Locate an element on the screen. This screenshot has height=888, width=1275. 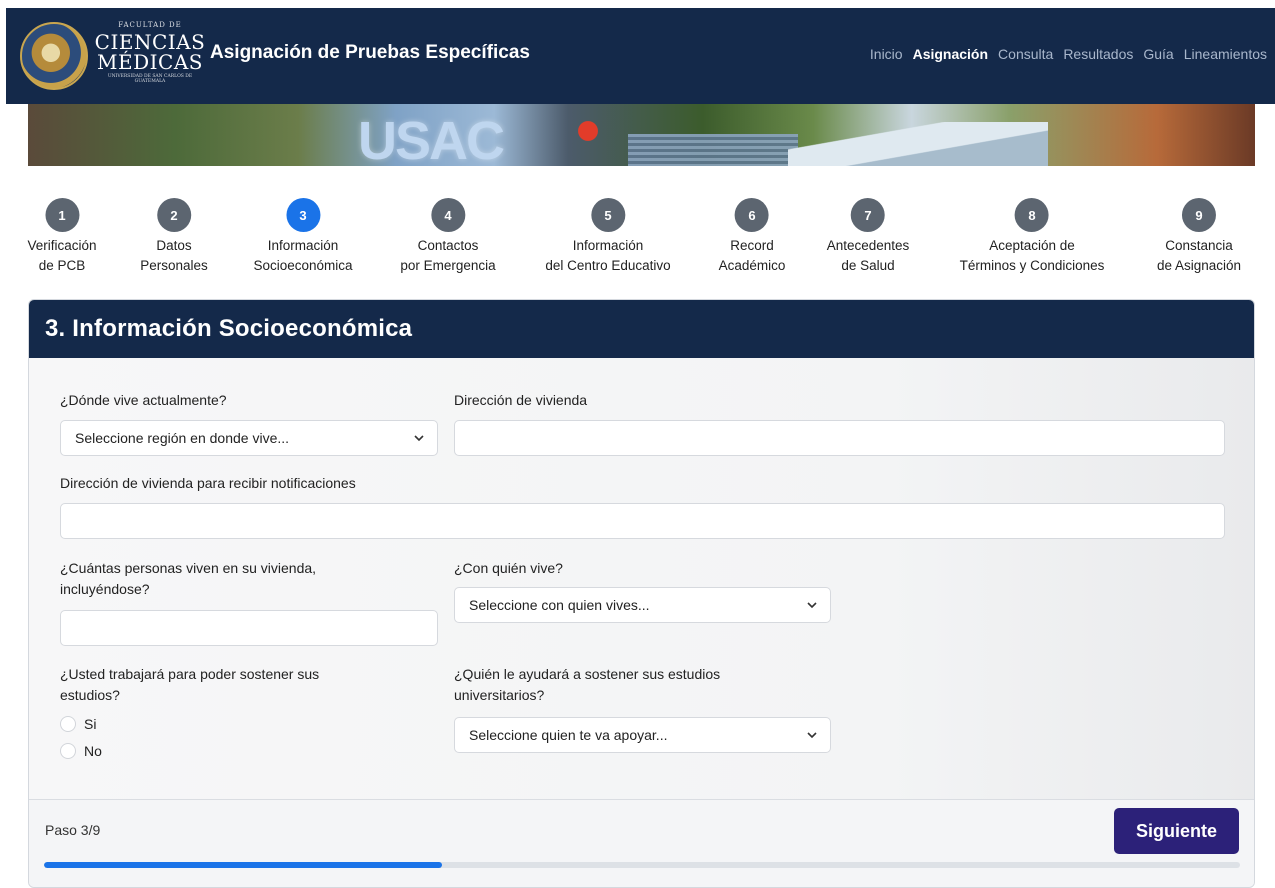
donde-vive-label: ¿Dónde vive actualmente? is located at coordinates (143, 400).